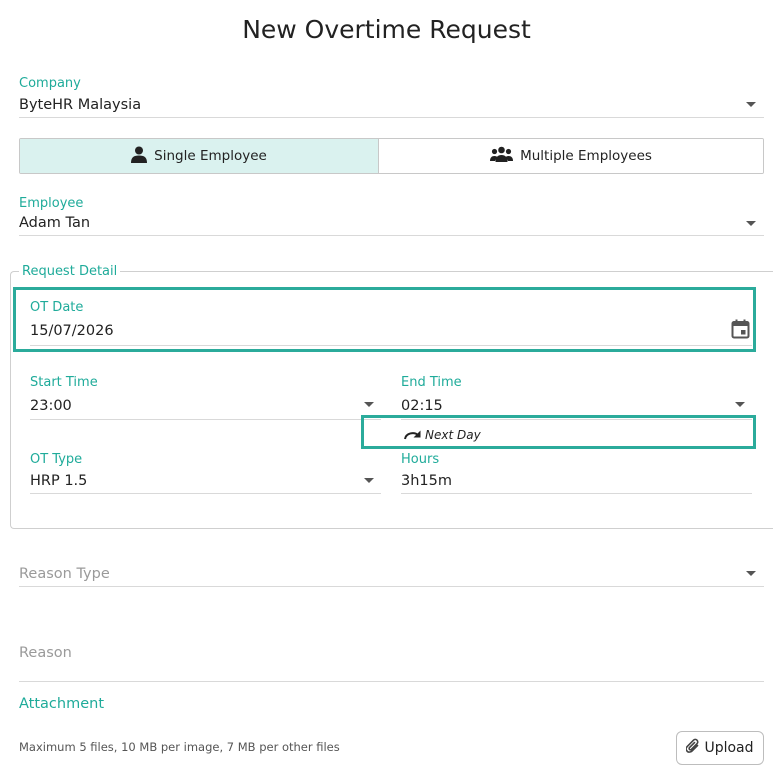  What do you see at coordinates (751, 104) in the screenshot?
I see `company-dropdown-caret-icon` at bounding box center [751, 104].